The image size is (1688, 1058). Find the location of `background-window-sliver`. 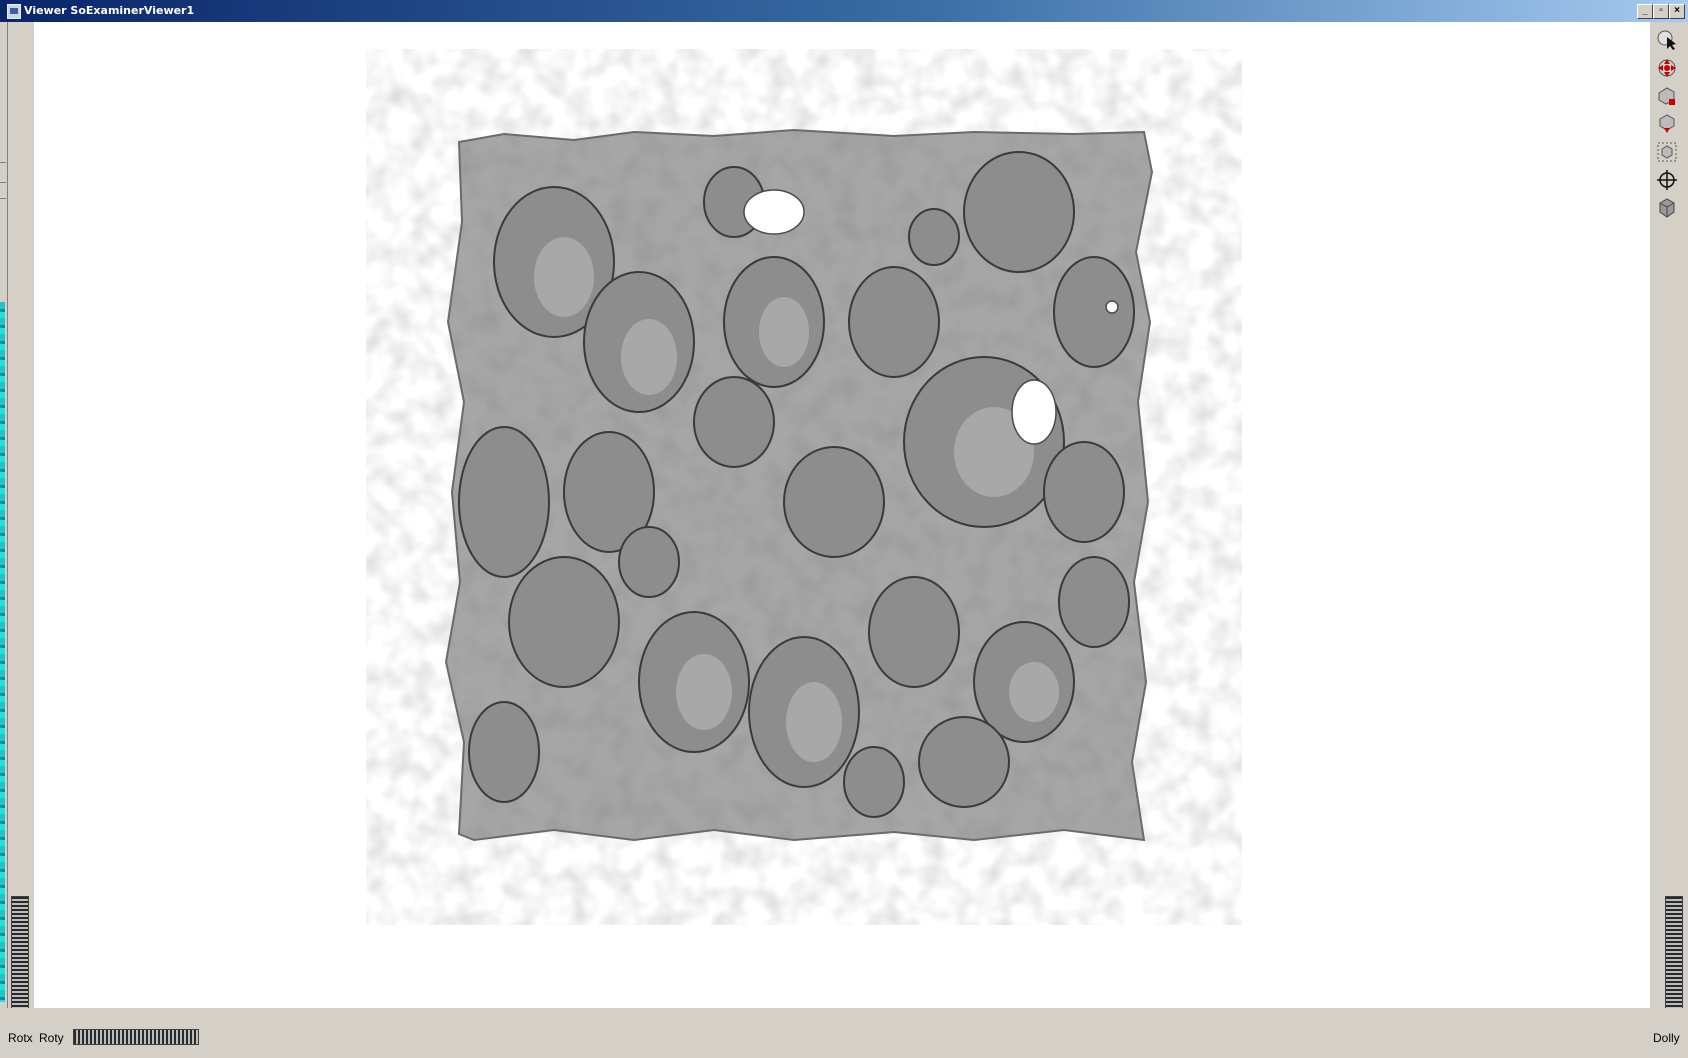

background-window-sliver is located at coordinates (2, 652).